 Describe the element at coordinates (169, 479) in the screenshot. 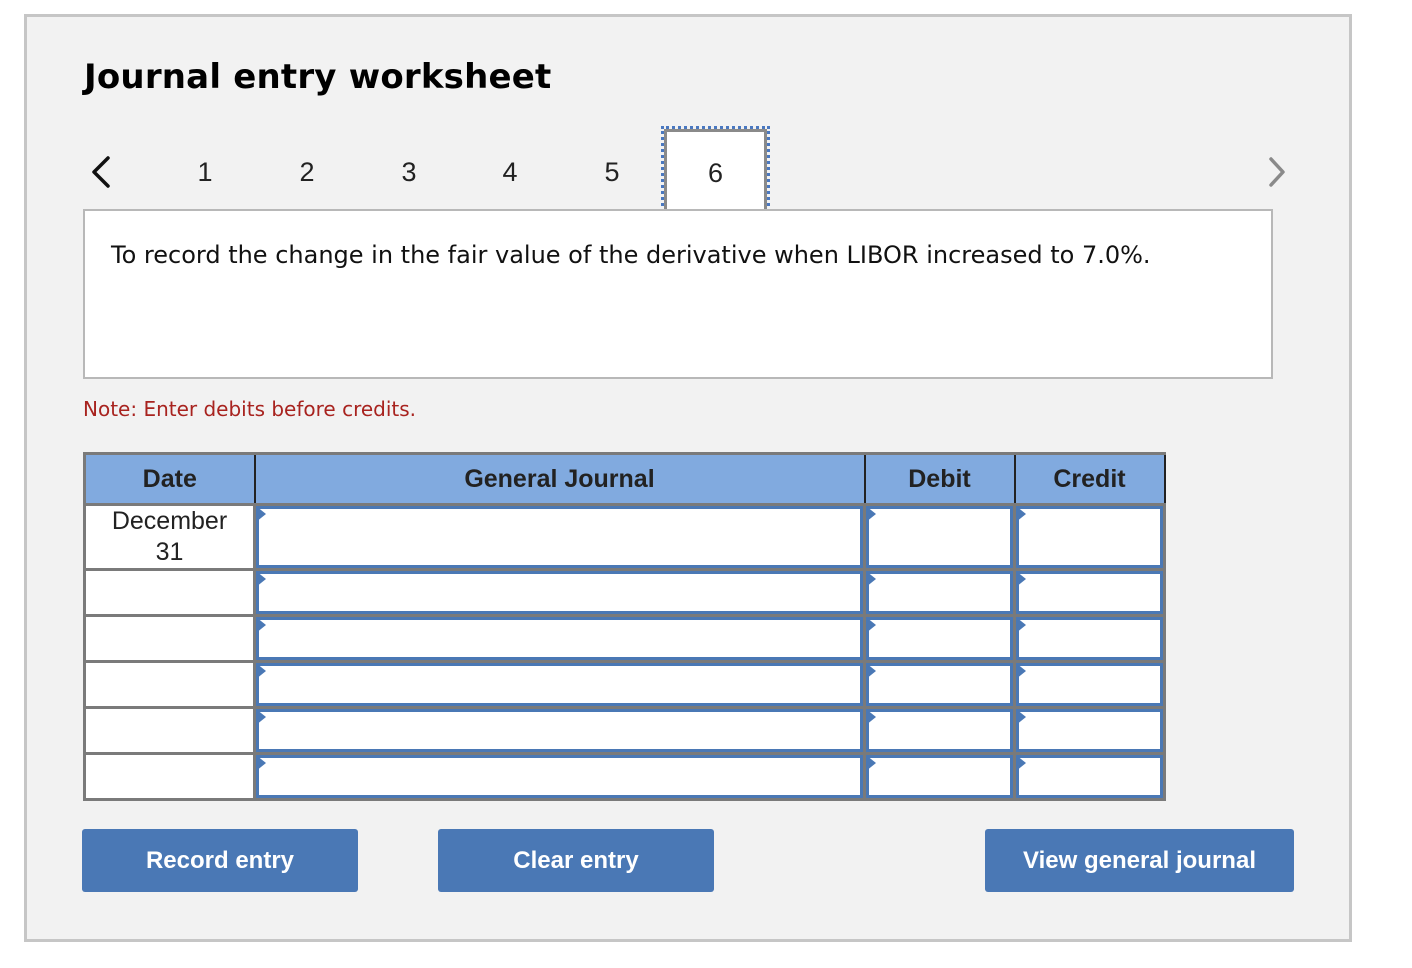

I see `column-header-date: Date` at that location.